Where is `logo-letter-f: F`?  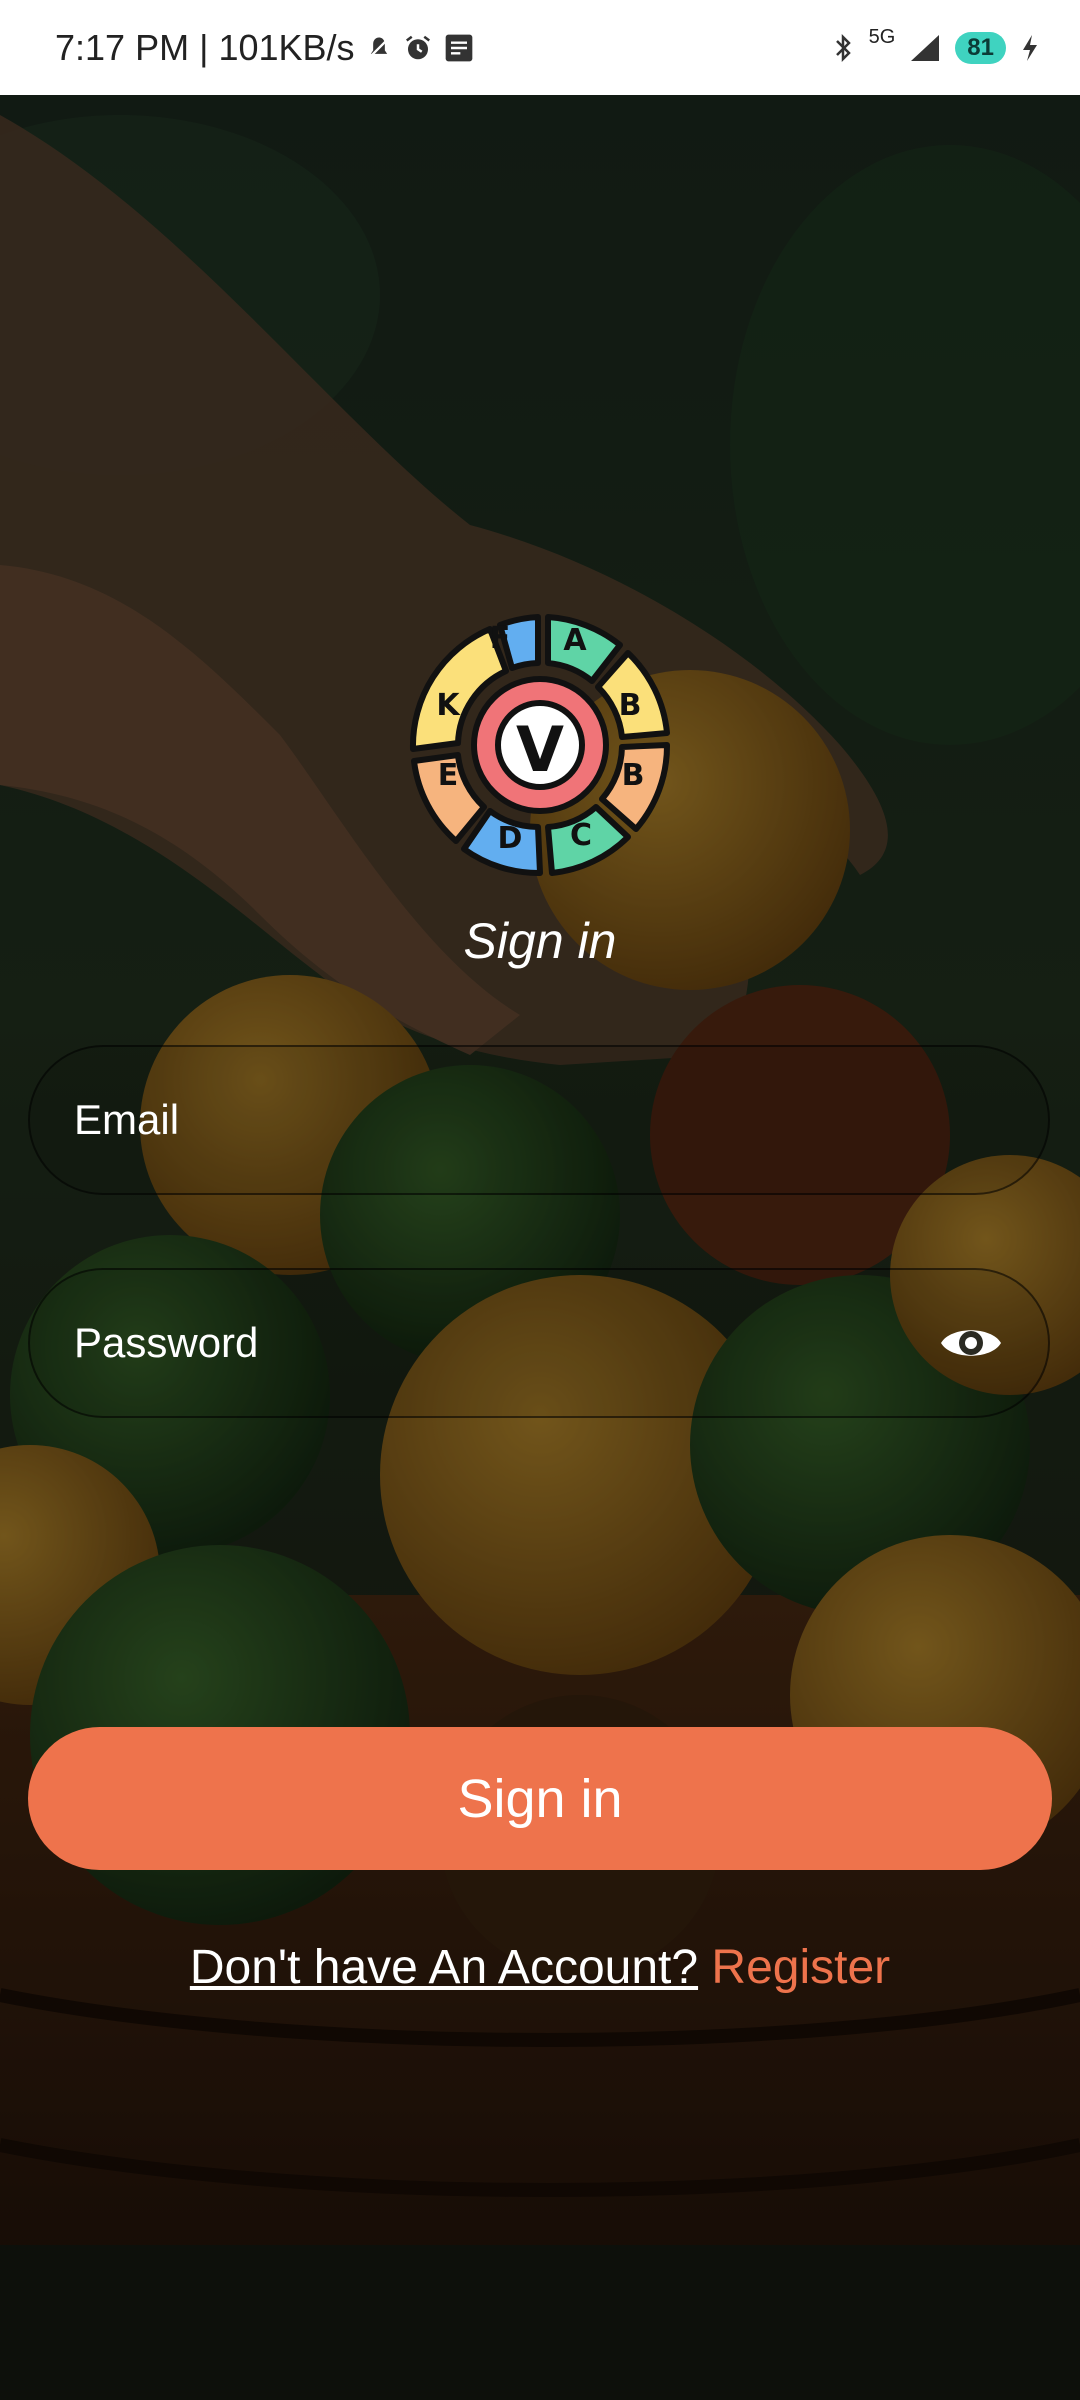 logo-letter-f: F is located at coordinates (500, 638).